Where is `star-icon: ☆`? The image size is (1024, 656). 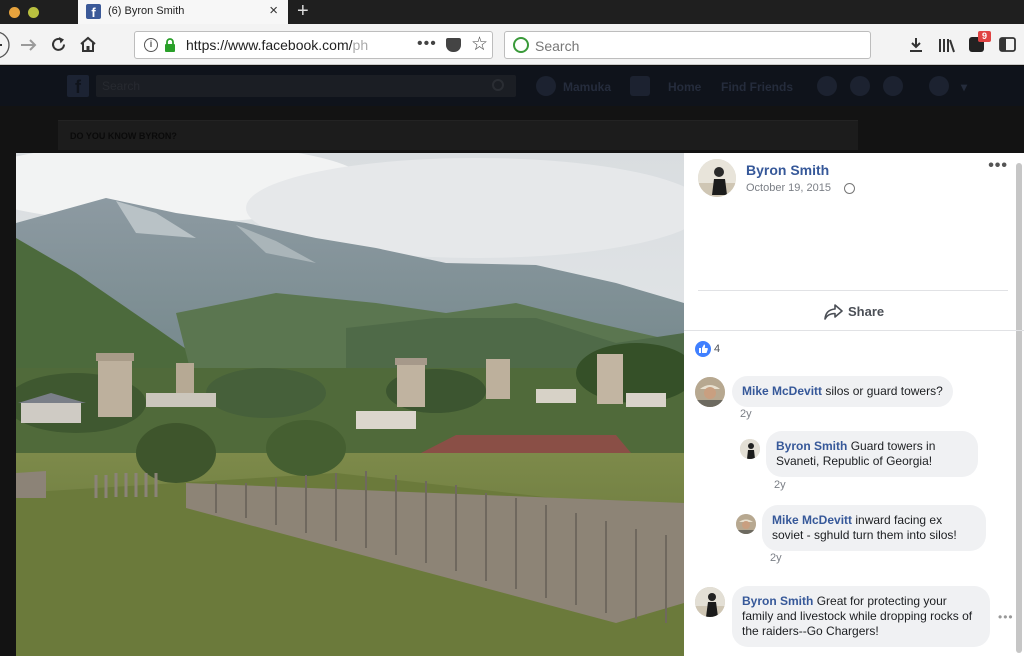
star-icon: ☆ is located at coordinates (479, 44).